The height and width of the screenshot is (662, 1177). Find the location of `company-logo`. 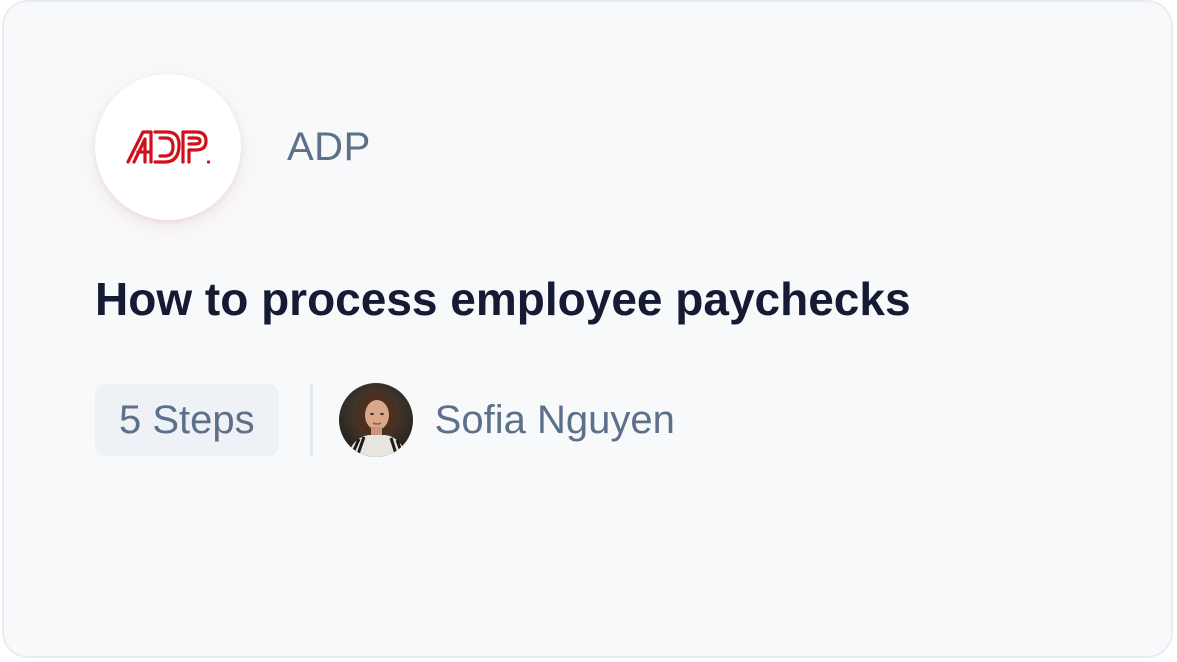

company-logo is located at coordinates (168, 147).